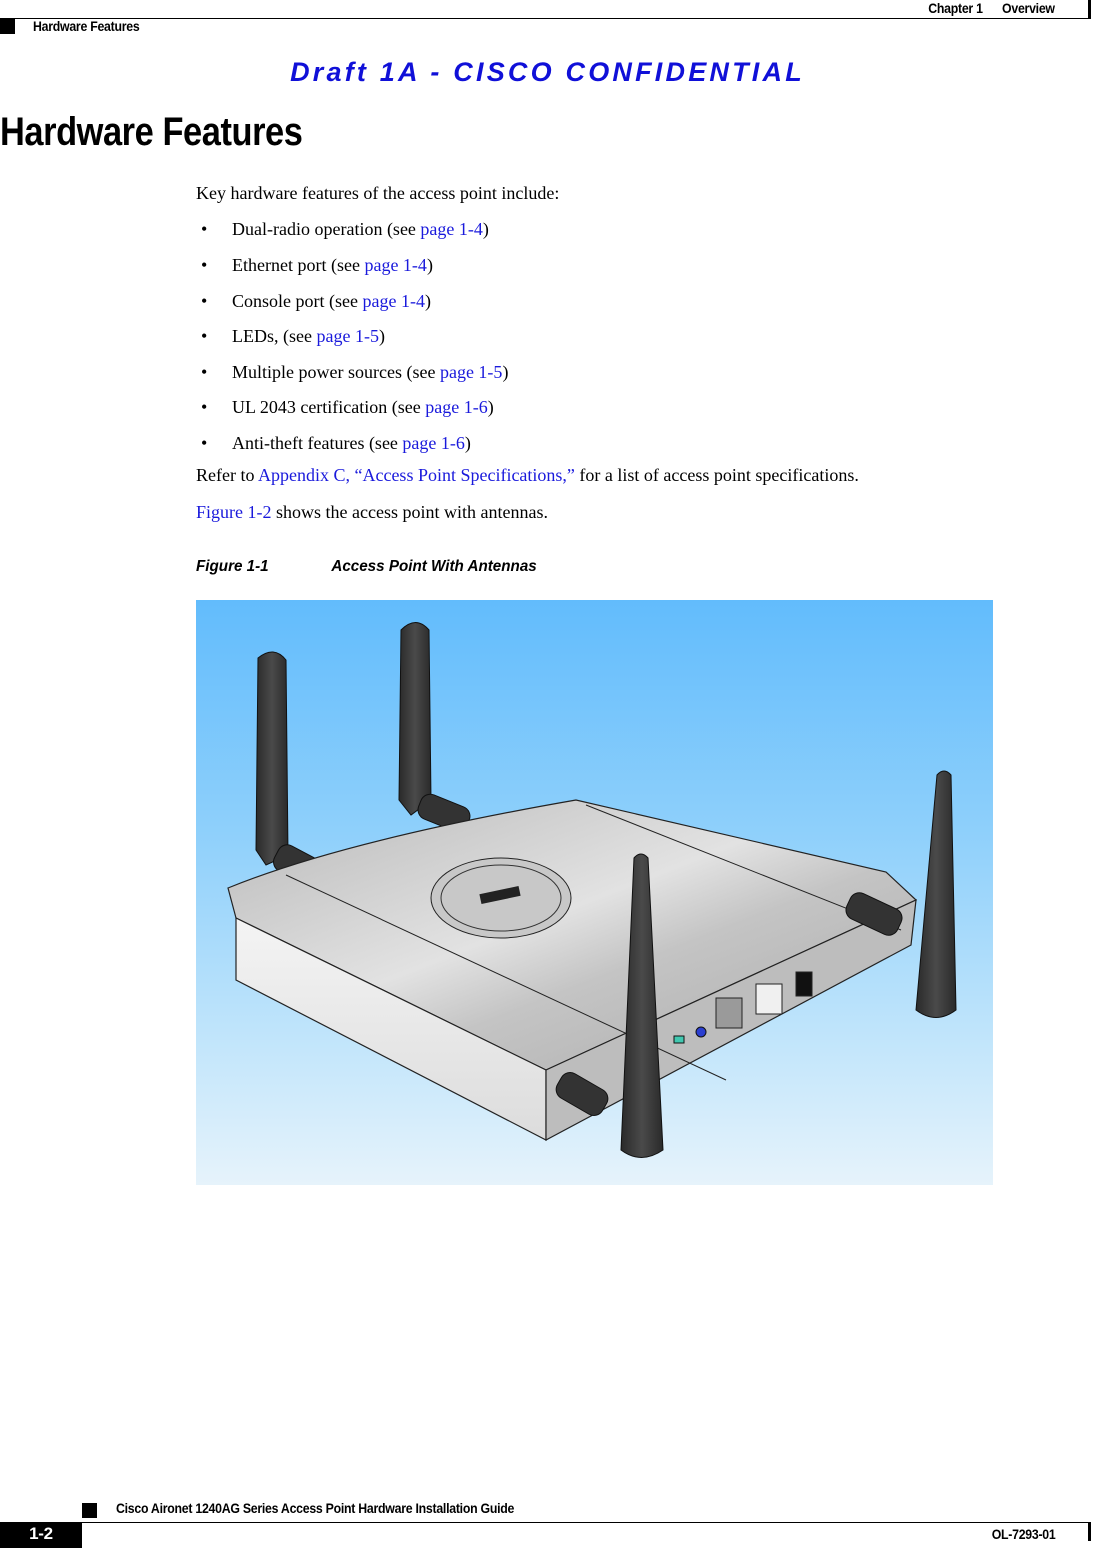 The height and width of the screenshot is (1548, 1095). I want to click on feature-list-item: • Console port (see page 1-4), so click(316, 301).